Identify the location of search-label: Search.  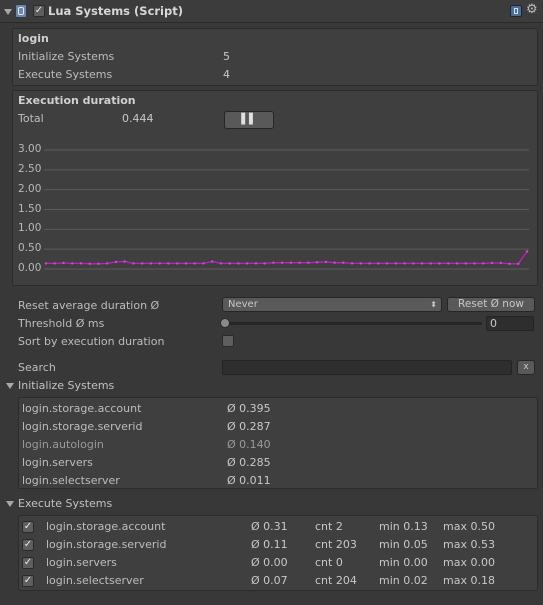
(37, 367).